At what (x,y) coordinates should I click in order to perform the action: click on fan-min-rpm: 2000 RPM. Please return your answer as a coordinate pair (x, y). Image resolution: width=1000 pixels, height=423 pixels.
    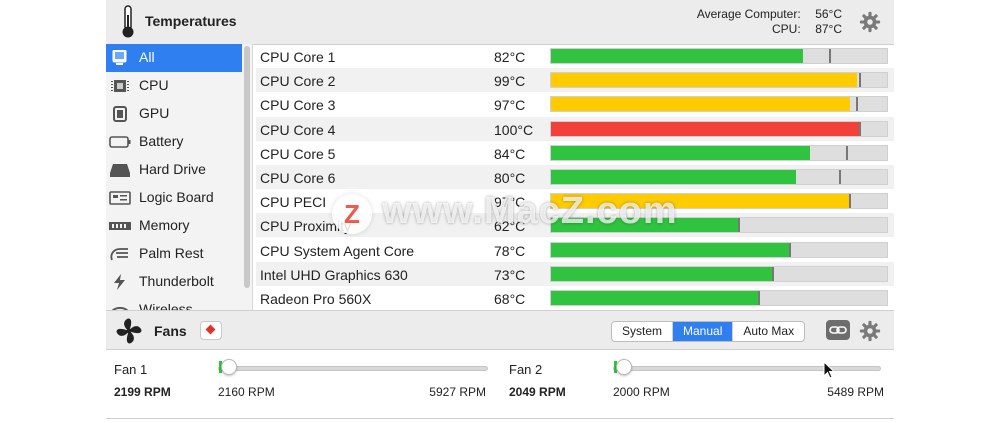
    Looking at the image, I should click on (641, 392).